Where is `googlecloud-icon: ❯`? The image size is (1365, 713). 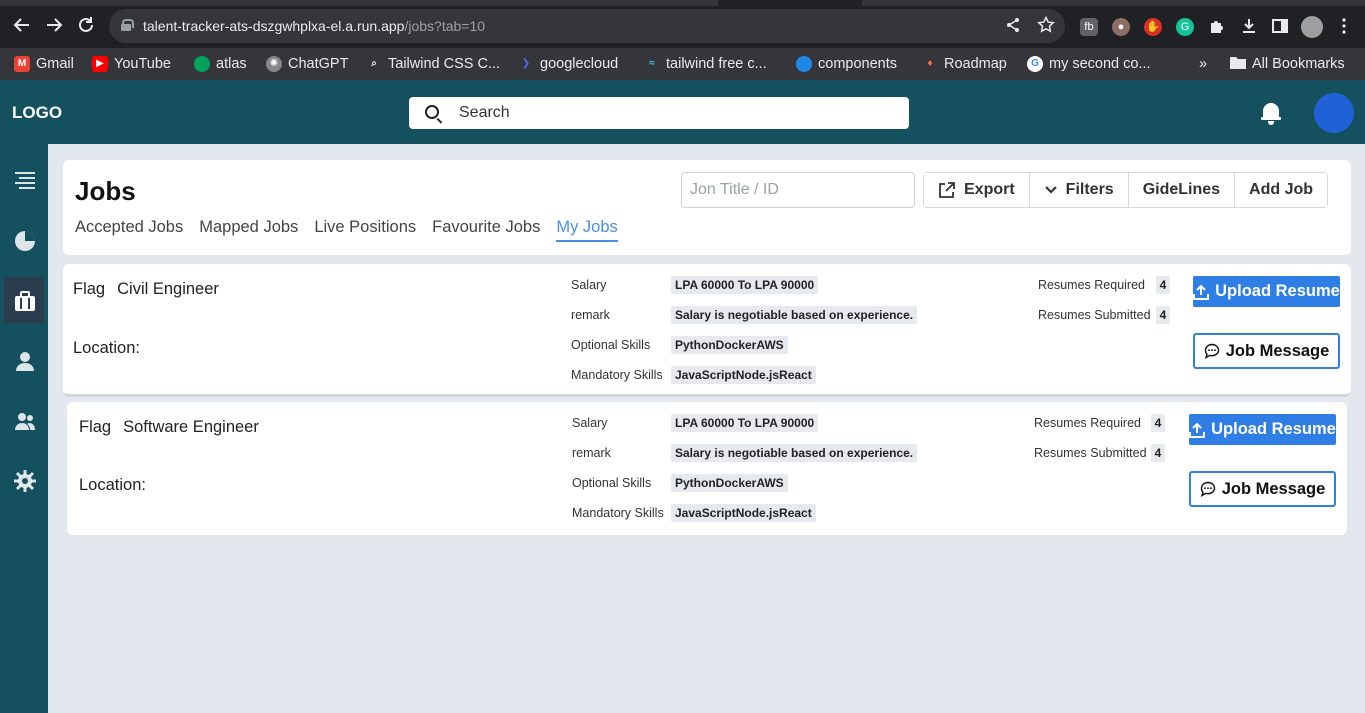
googlecloud-icon: ❯ is located at coordinates (526, 63).